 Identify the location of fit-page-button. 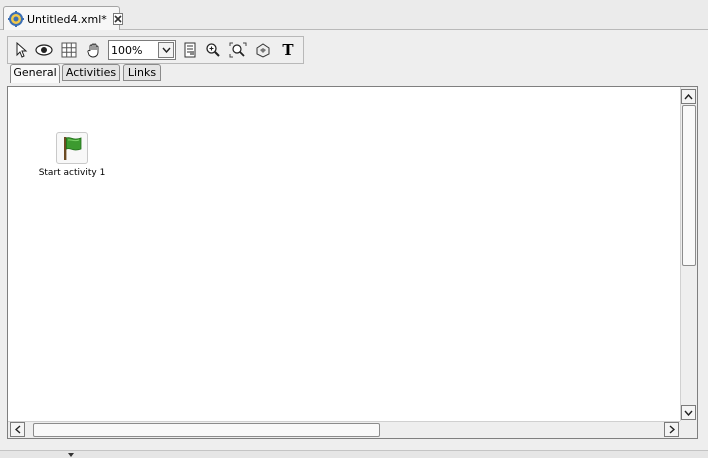
(190, 50).